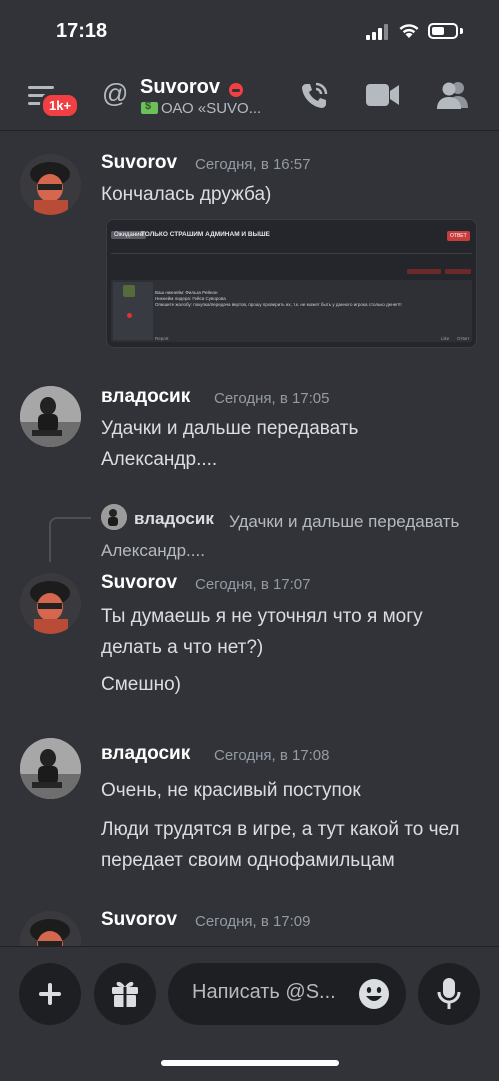 The height and width of the screenshot is (1081, 499). Describe the element at coordinates (377, 32) in the screenshot. I see `signal-icon` at that location.